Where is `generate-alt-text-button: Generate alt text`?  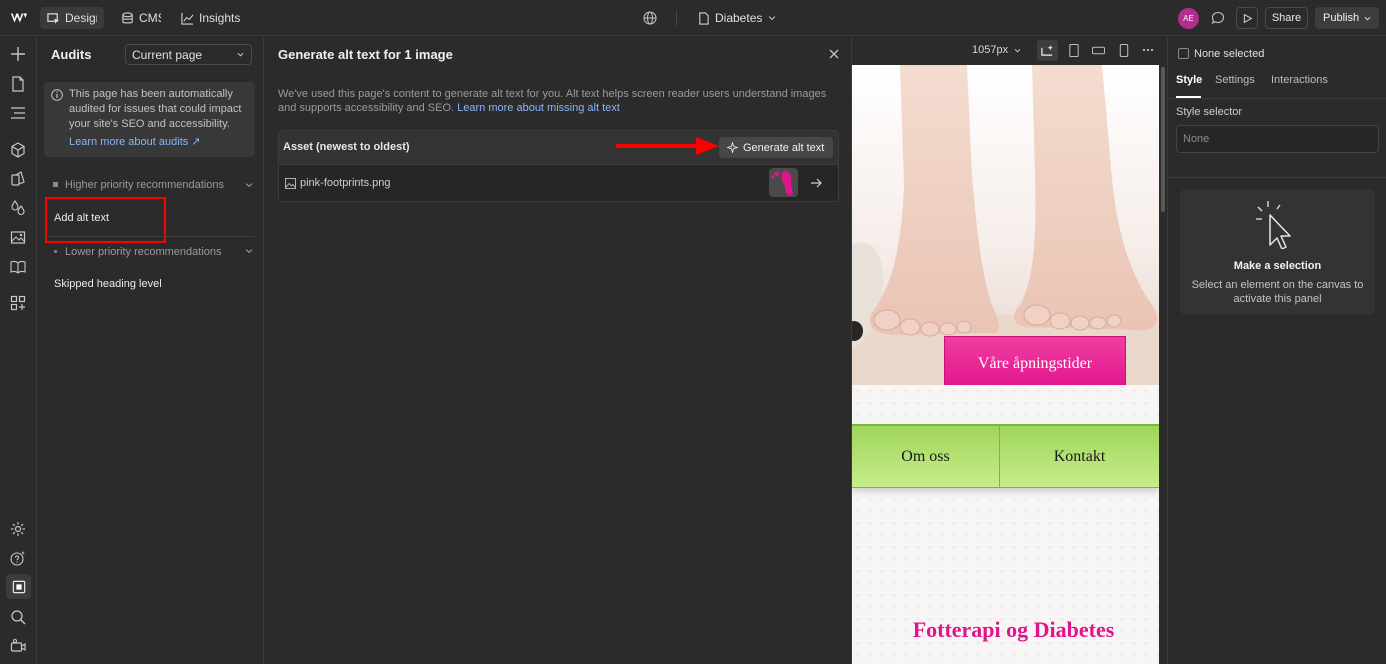
generate-alt-text-button: Generate alt text is located at coordinates (776, 147).